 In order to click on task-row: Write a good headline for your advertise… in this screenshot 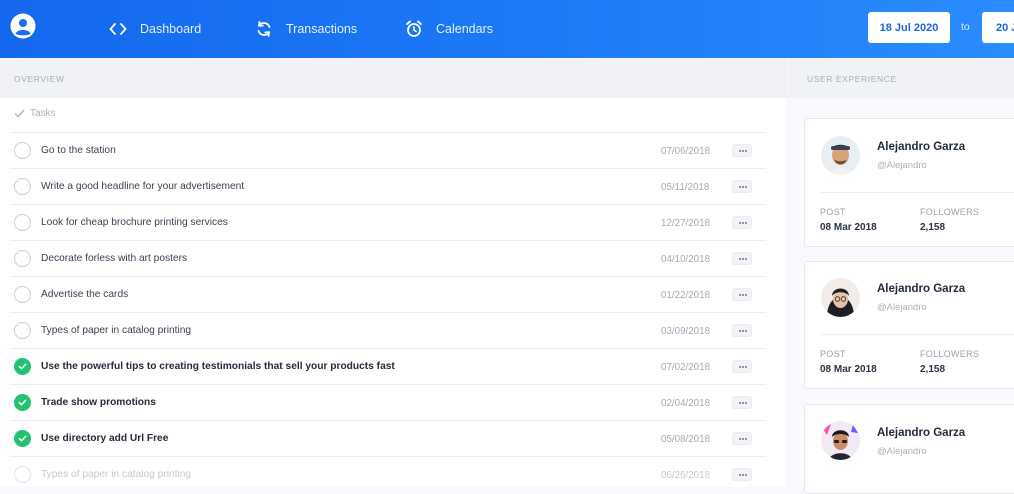, I will do `click(388, 186)`.